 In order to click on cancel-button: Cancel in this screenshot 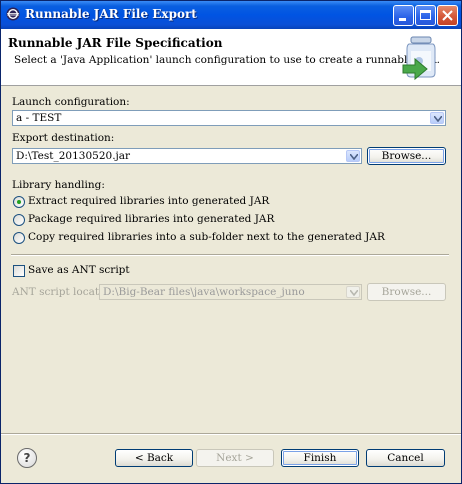, I will do `click(405, 458)`.